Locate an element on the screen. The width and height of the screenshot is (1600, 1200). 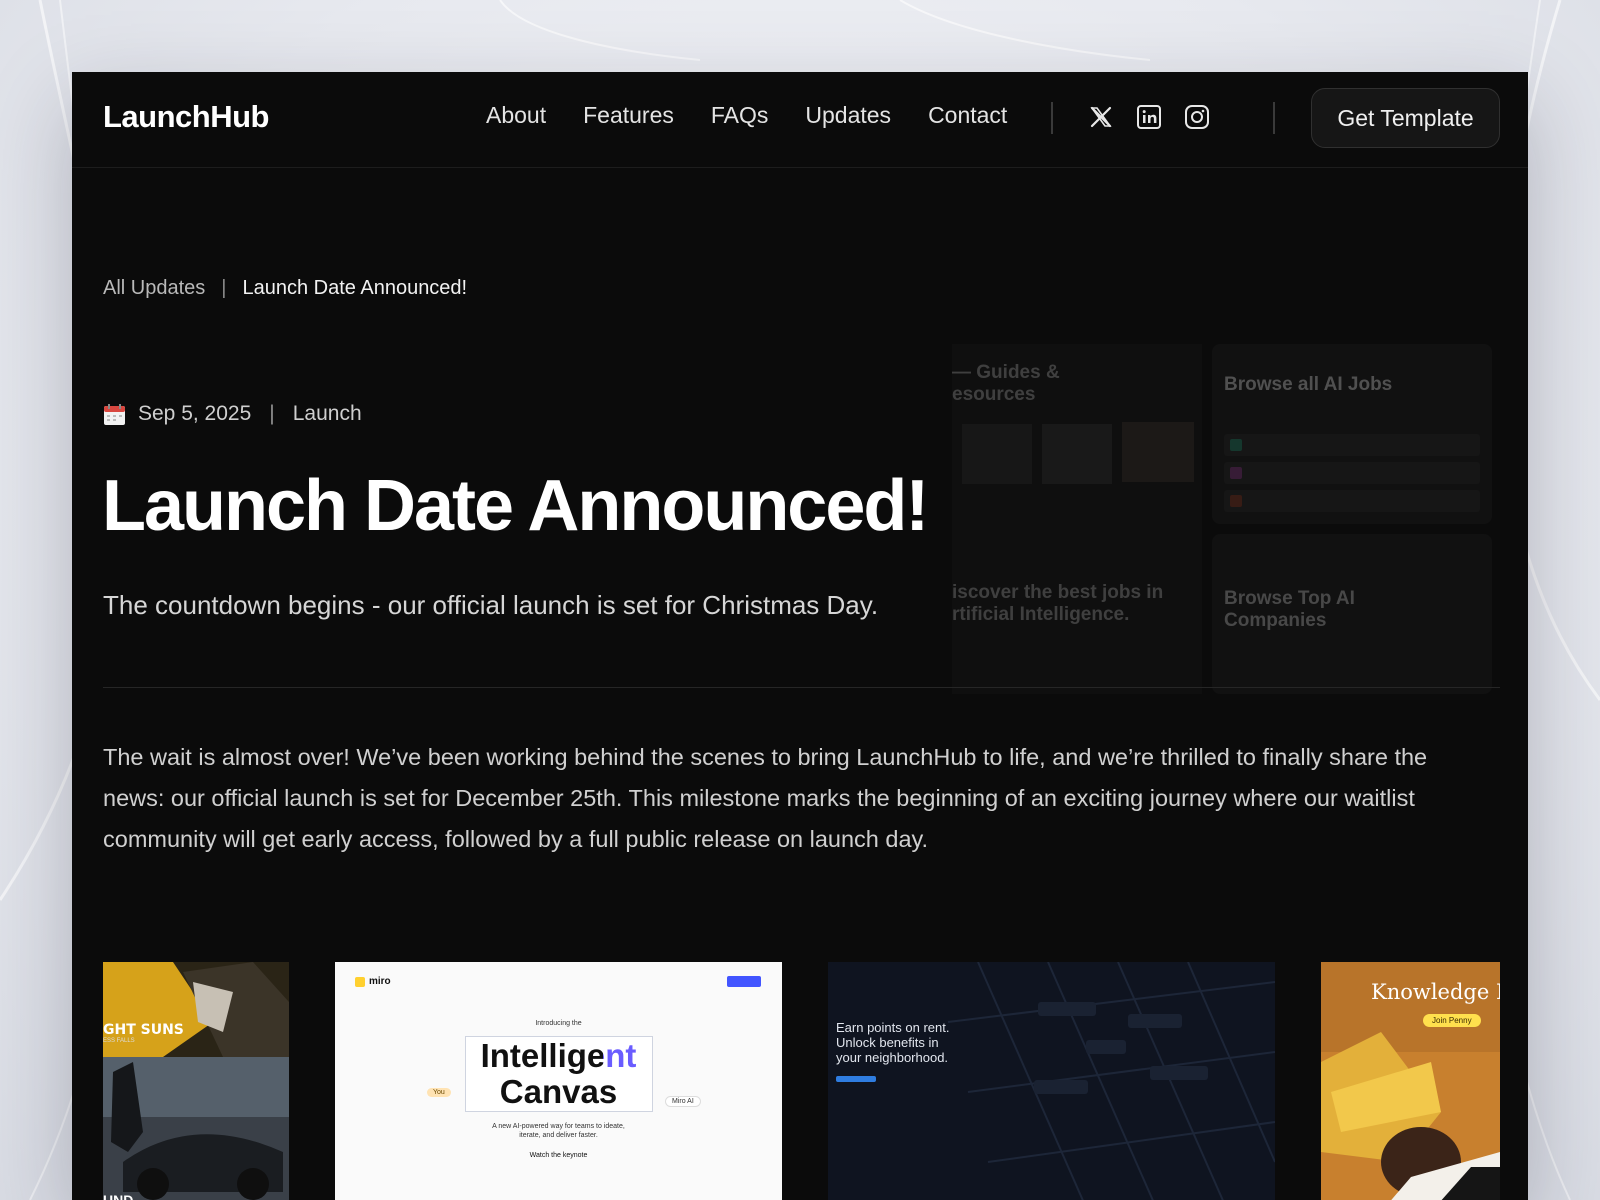
nav-link-contact: Contact is located at coordinates (967, 115).